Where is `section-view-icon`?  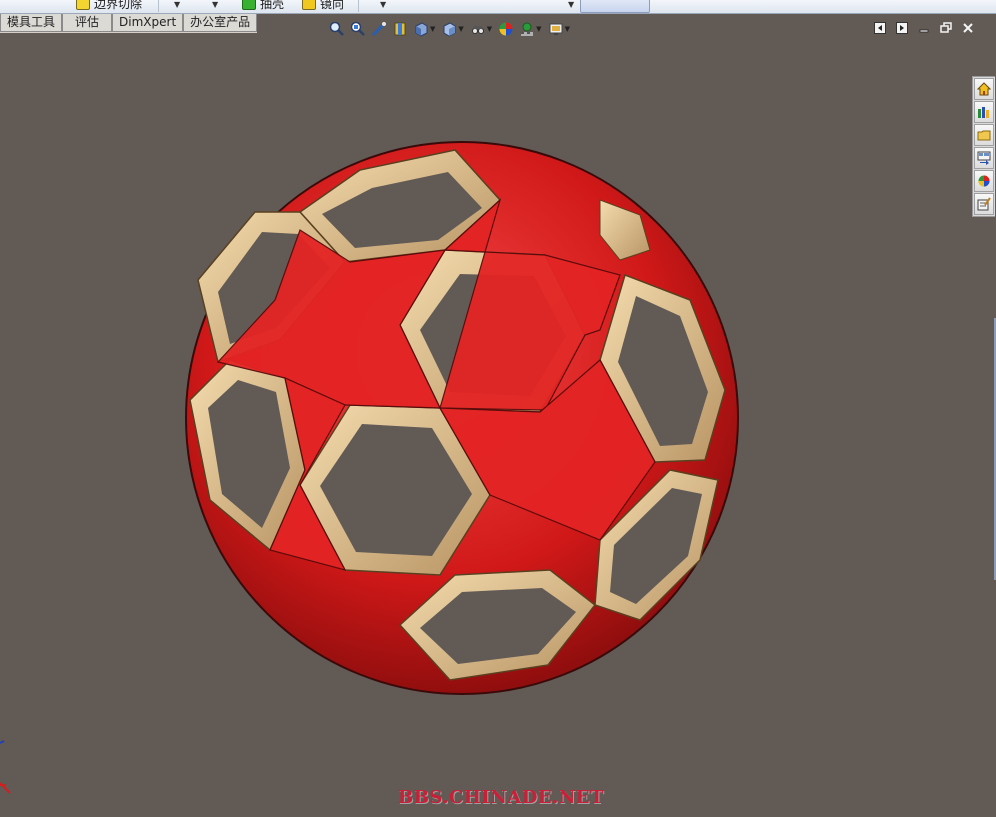 section-view-icon is located at coordinates (400, 29).